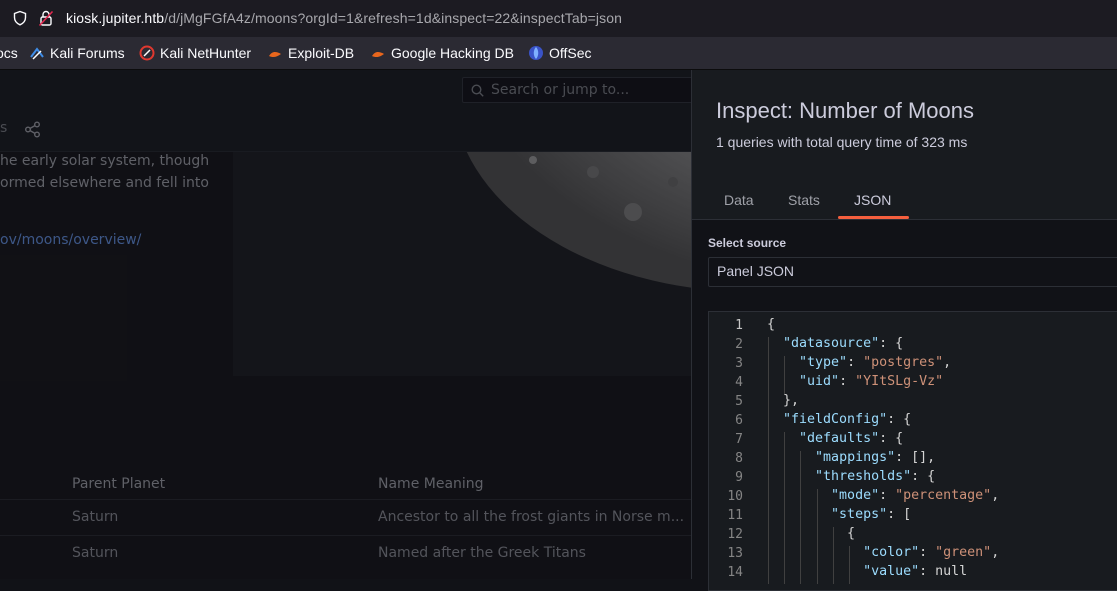  I want to click on line-number: 12, so click(735, 534).